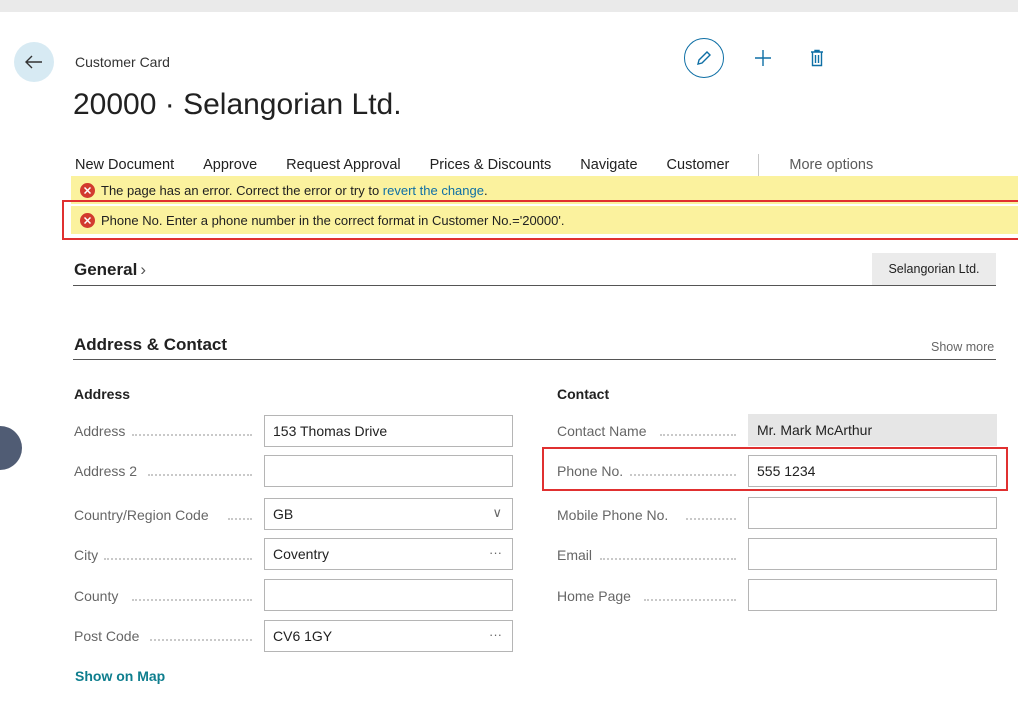  What do you see at coordinates (106, 471) in the screenshot?
I see `address2-label: Address 2` at bounding box center [106, 471].